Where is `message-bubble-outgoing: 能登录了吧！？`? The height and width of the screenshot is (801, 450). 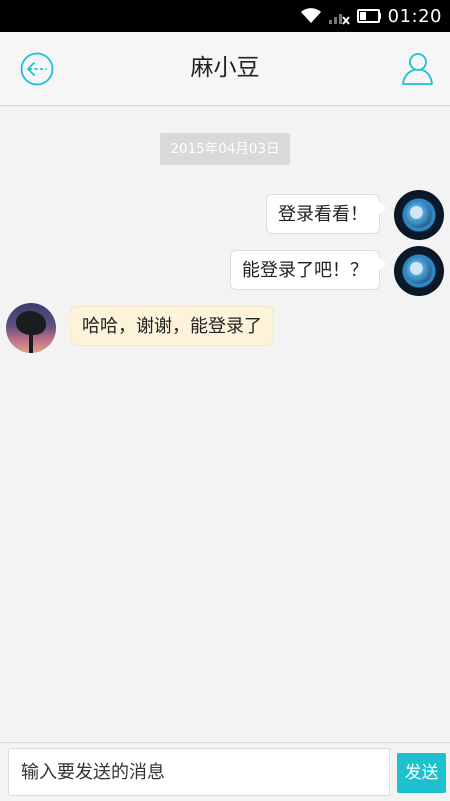
message-bubble-outgoing: 能登录了吧！？ is located at coordinates (308, 270).